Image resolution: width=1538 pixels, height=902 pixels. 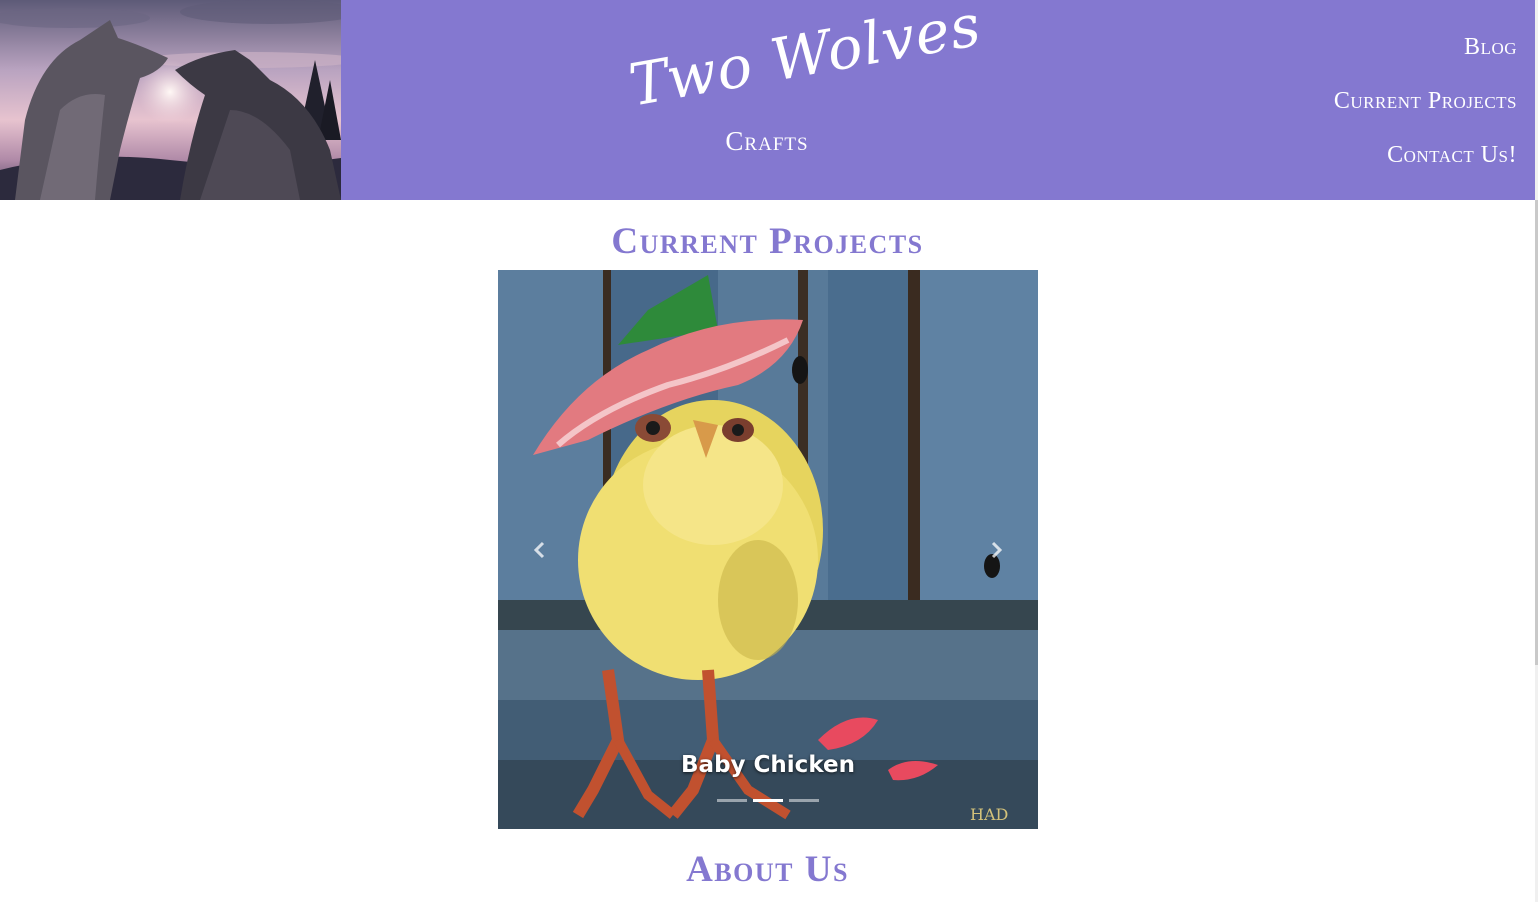 What do you see at coordinates (767, 869) in the screenshot?
I see `about-us-heading: About Us` at bounding box center [767, 869].